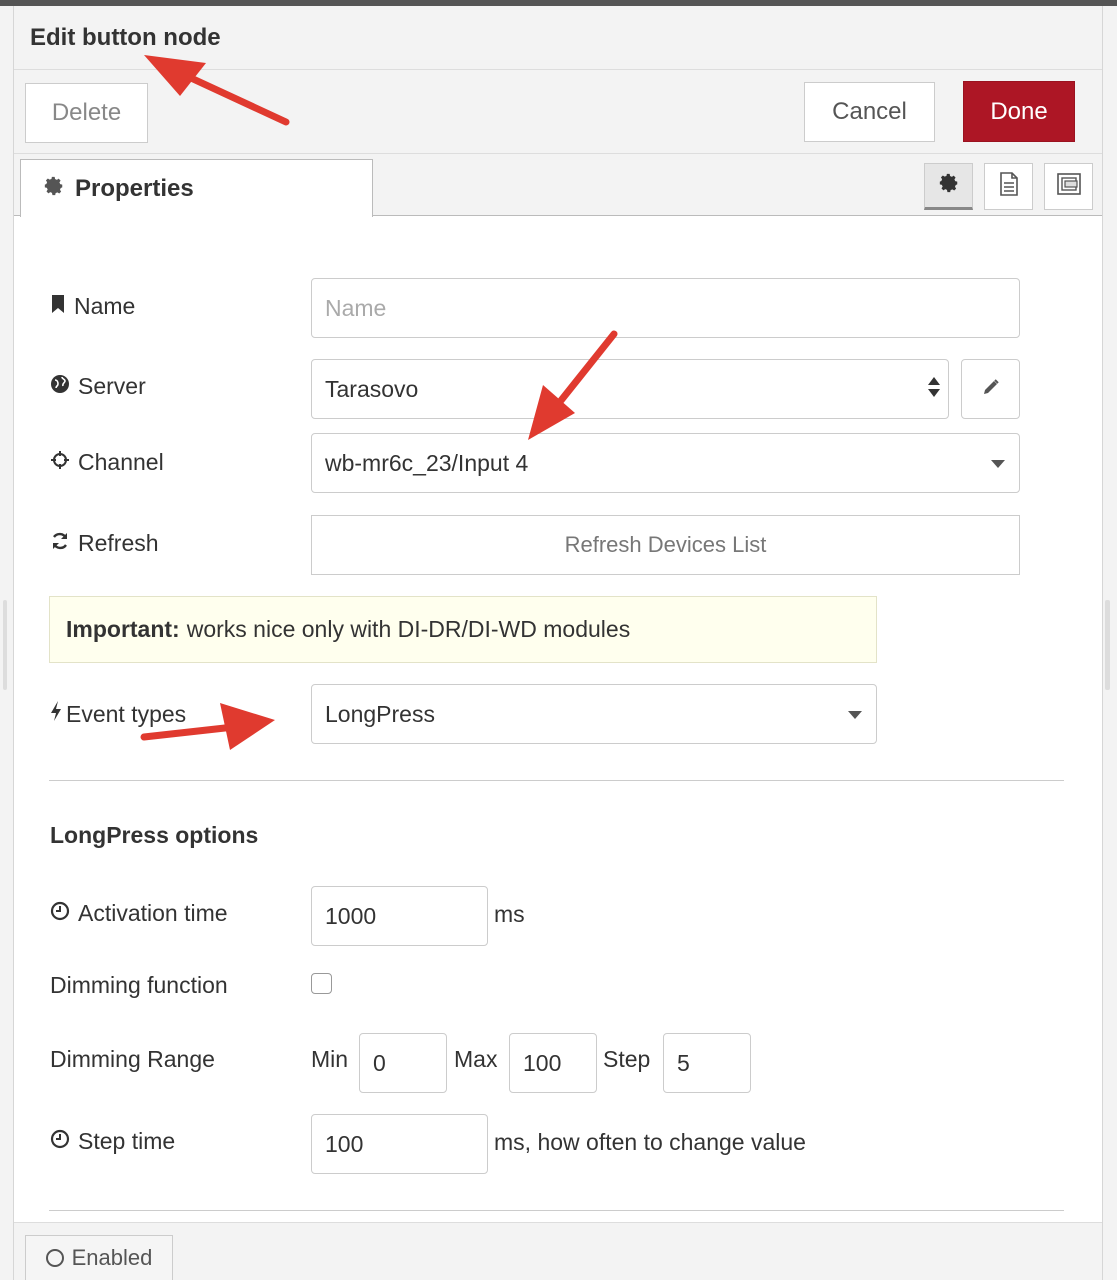 The image size is (1117, 1280). I want to click on activation-time-unit: ms, so click(509, 914).